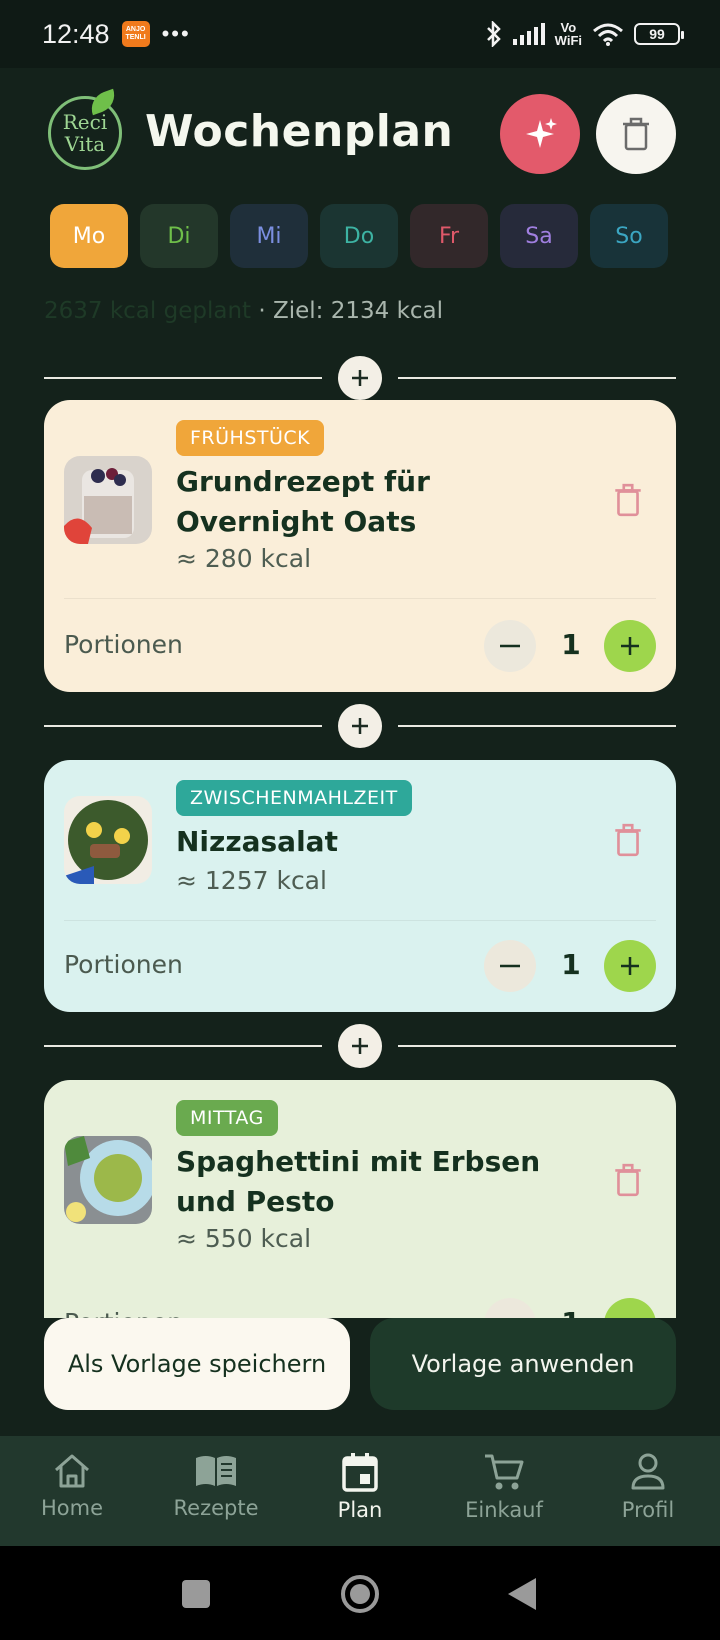 Image resolution: width=720 pixels, height=1640 pixels. Describe the element at coordinates (196, 1594) in the screenshot. I see `recents-button` at that location.